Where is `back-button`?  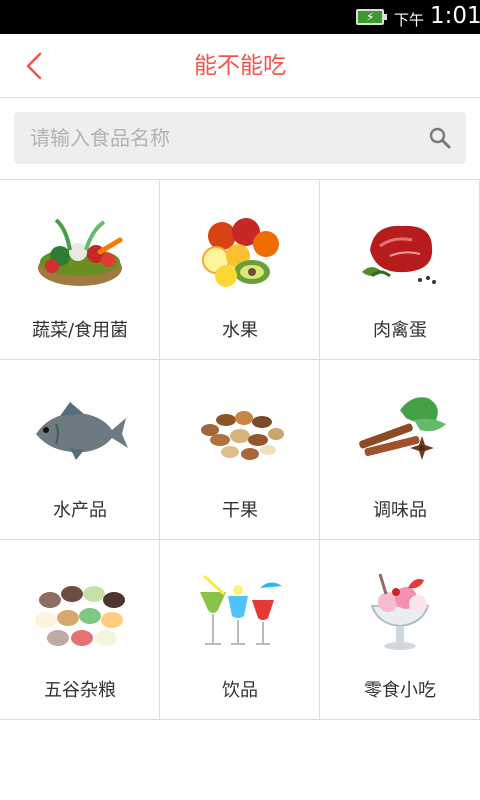 back-button is located at coordinates (36, 66).